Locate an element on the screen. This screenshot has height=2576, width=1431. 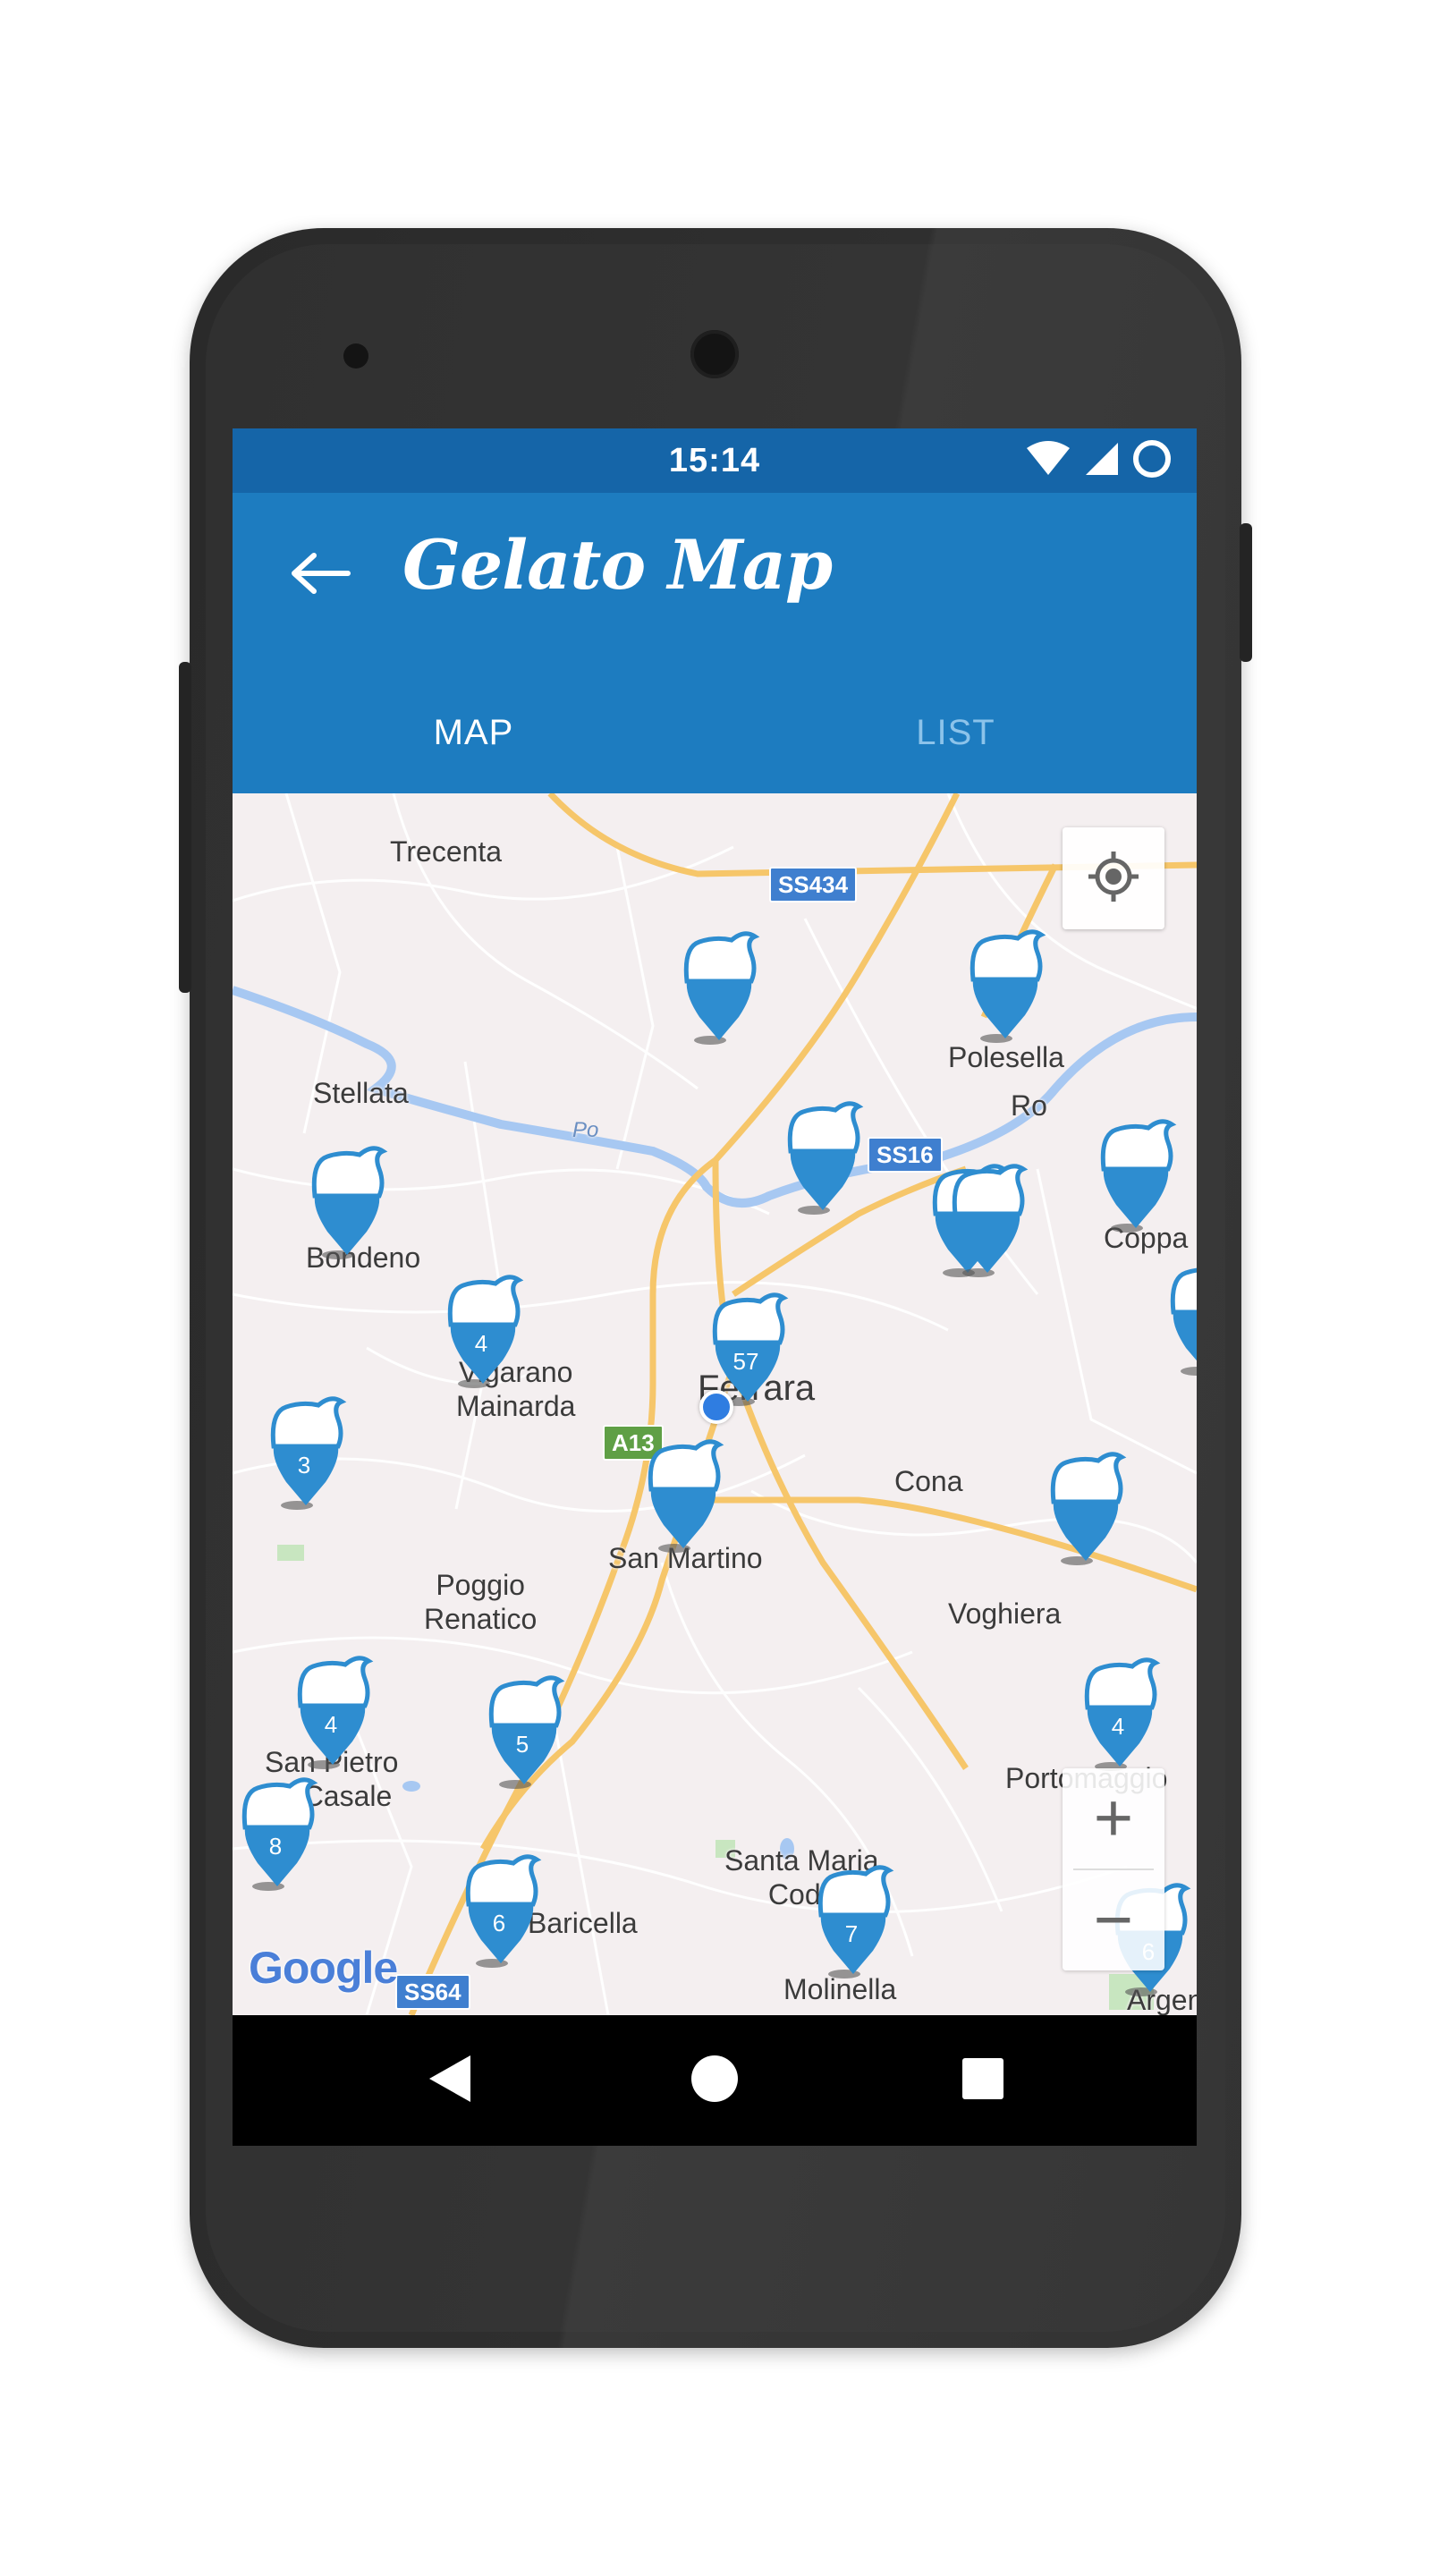
tab-map: MAP is located at coordinates (474, 732).